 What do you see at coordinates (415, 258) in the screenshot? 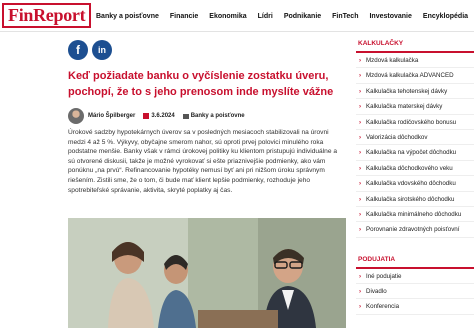
I see `events-heading: PODUJATIA` at bounding box center [415, 258].